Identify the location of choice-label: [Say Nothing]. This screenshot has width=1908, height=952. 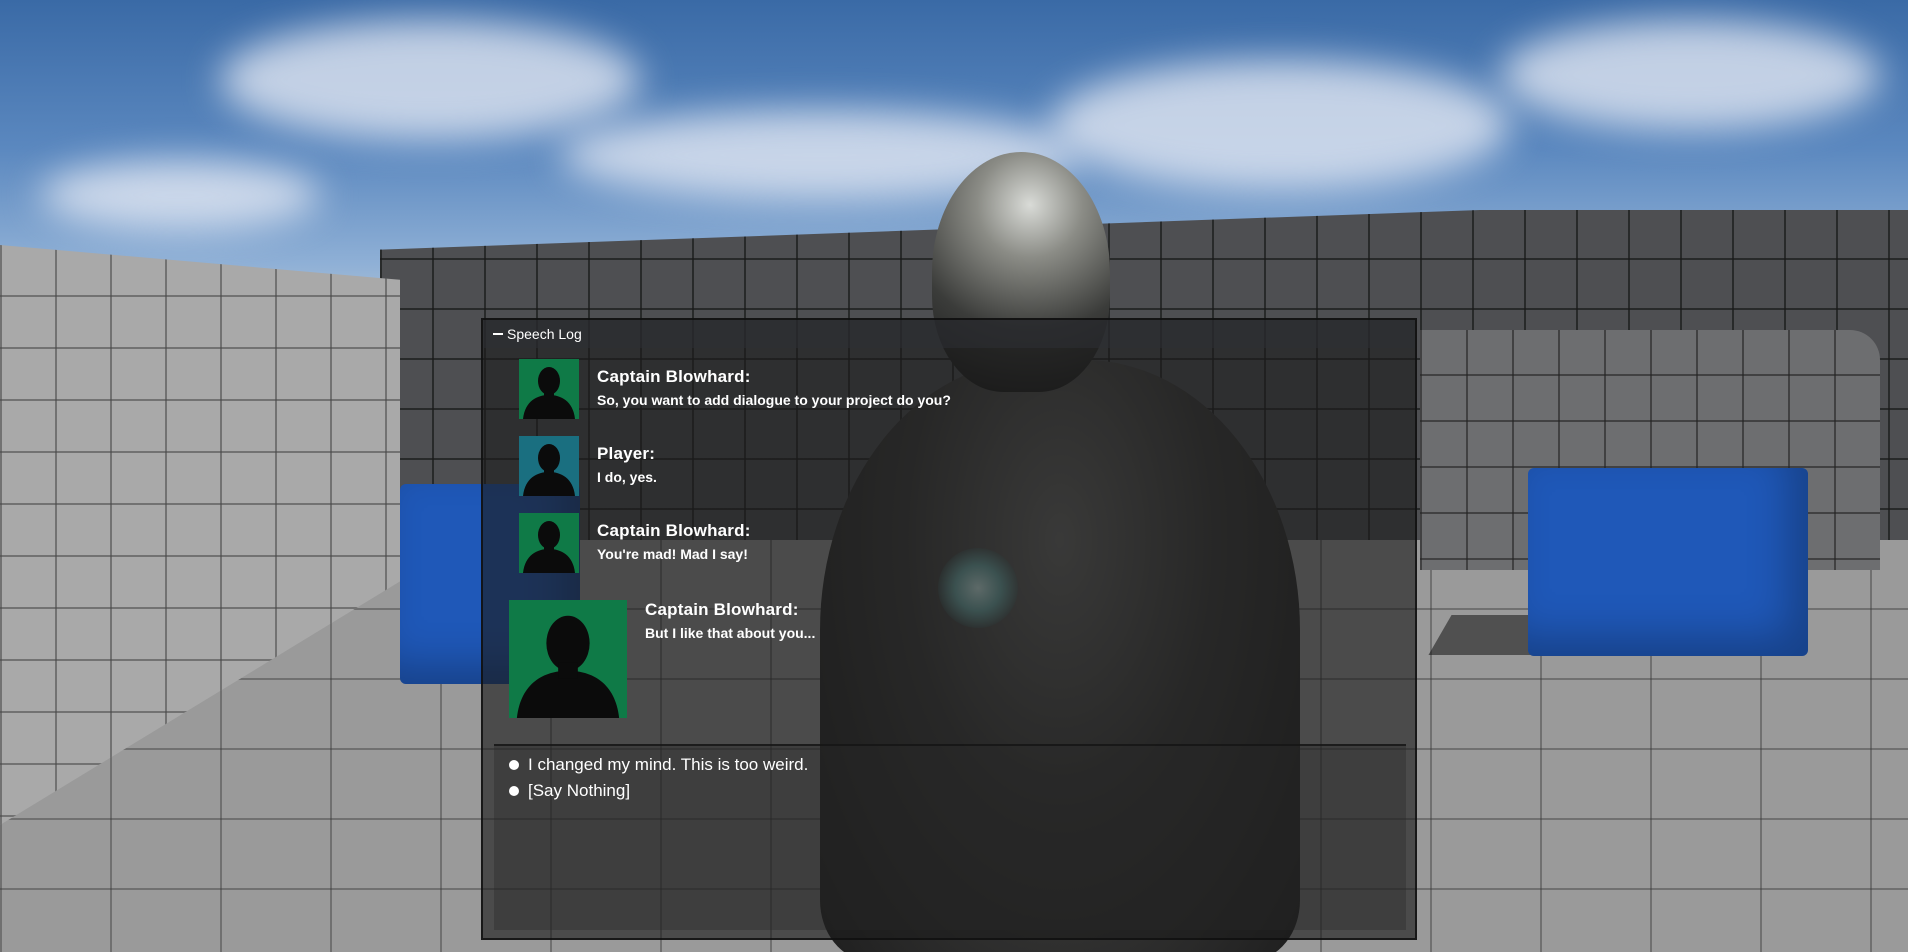
(579, 790).